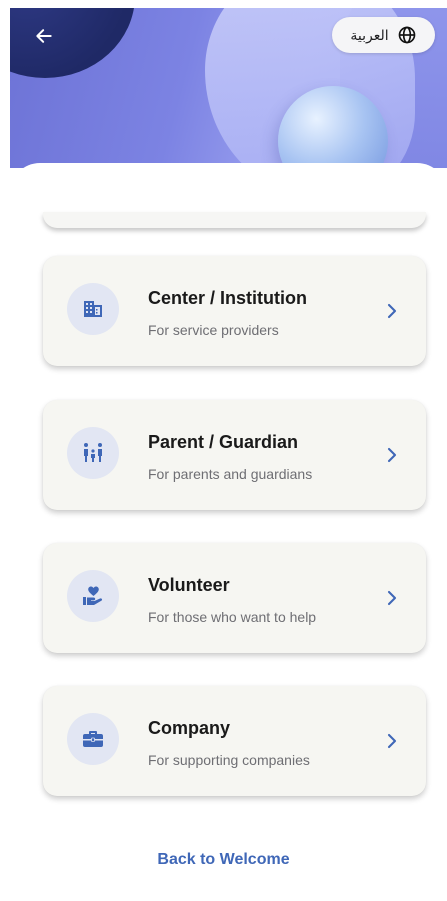 The height and width of the screenshot is (901, 447). What do you see at coordinates (232, 617) in the screenshot?
I see `option-subtitle: For those who want to help` at bounding box center [232, 617].